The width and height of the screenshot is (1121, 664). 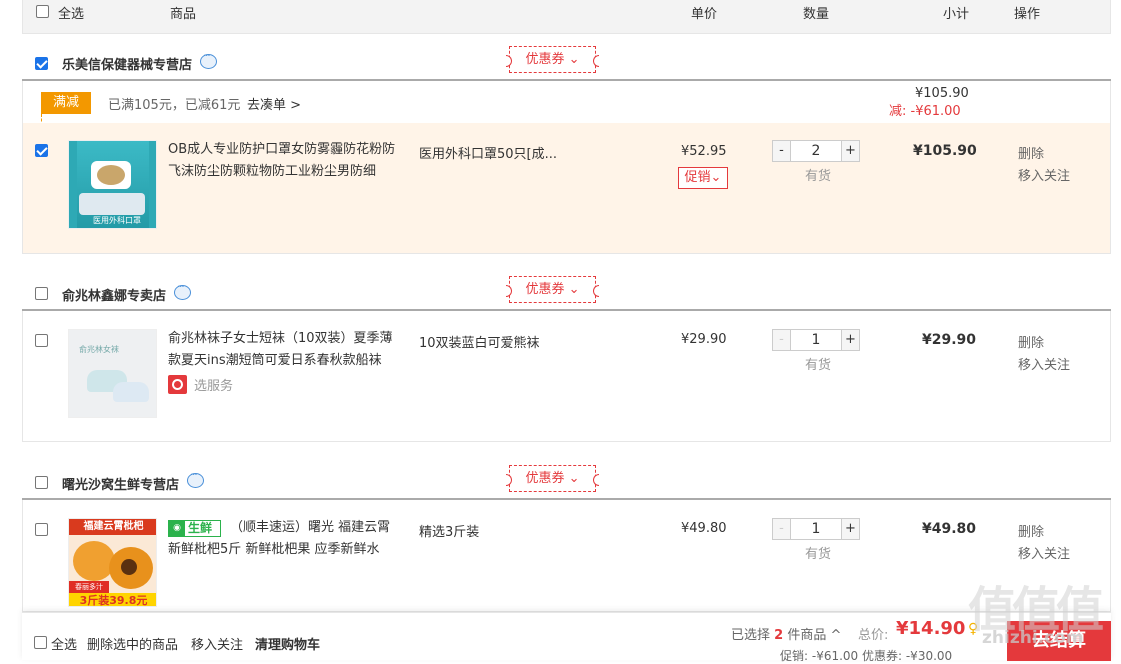 What do you see at coordinates (284, 350) in the screenshot?
I see `product-title: 俞兆林袜子女士短袜（10双装）夏季薄款夏天ins潮短筒可爱日系春秋款船袜` at bounding box center [284, 350].